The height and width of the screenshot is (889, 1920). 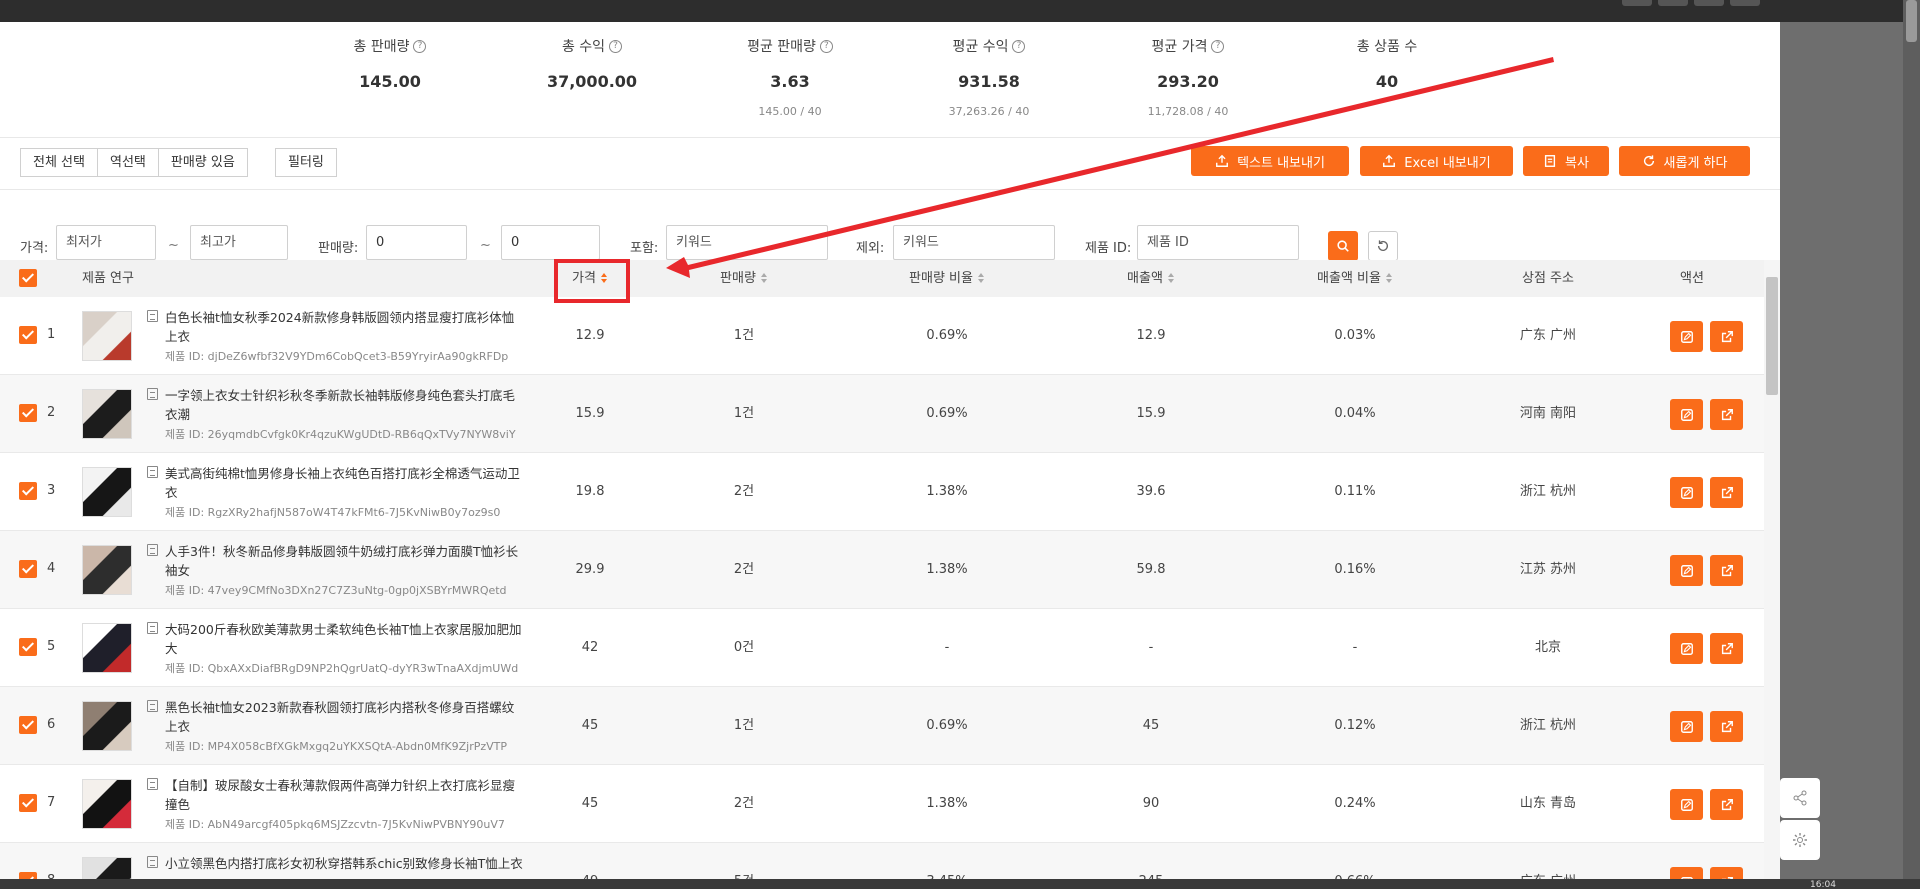 What do you see at coordinates (1218, 242) in the screenshot?
I see `product-id-input: 제품 ID` at bounding box center [1218, 242].